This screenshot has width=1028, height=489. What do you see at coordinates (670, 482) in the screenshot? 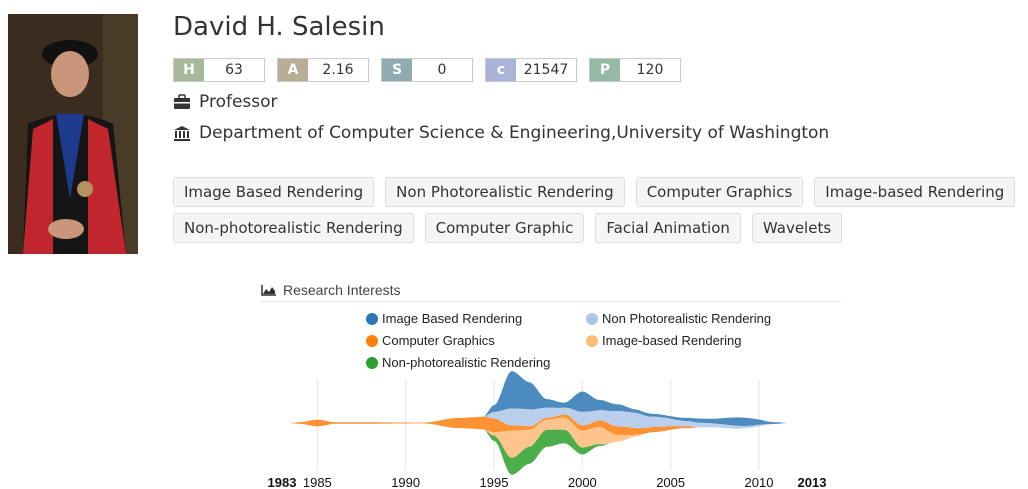
I see `x-tick-label: 2005` at bounding box center [670, 482].